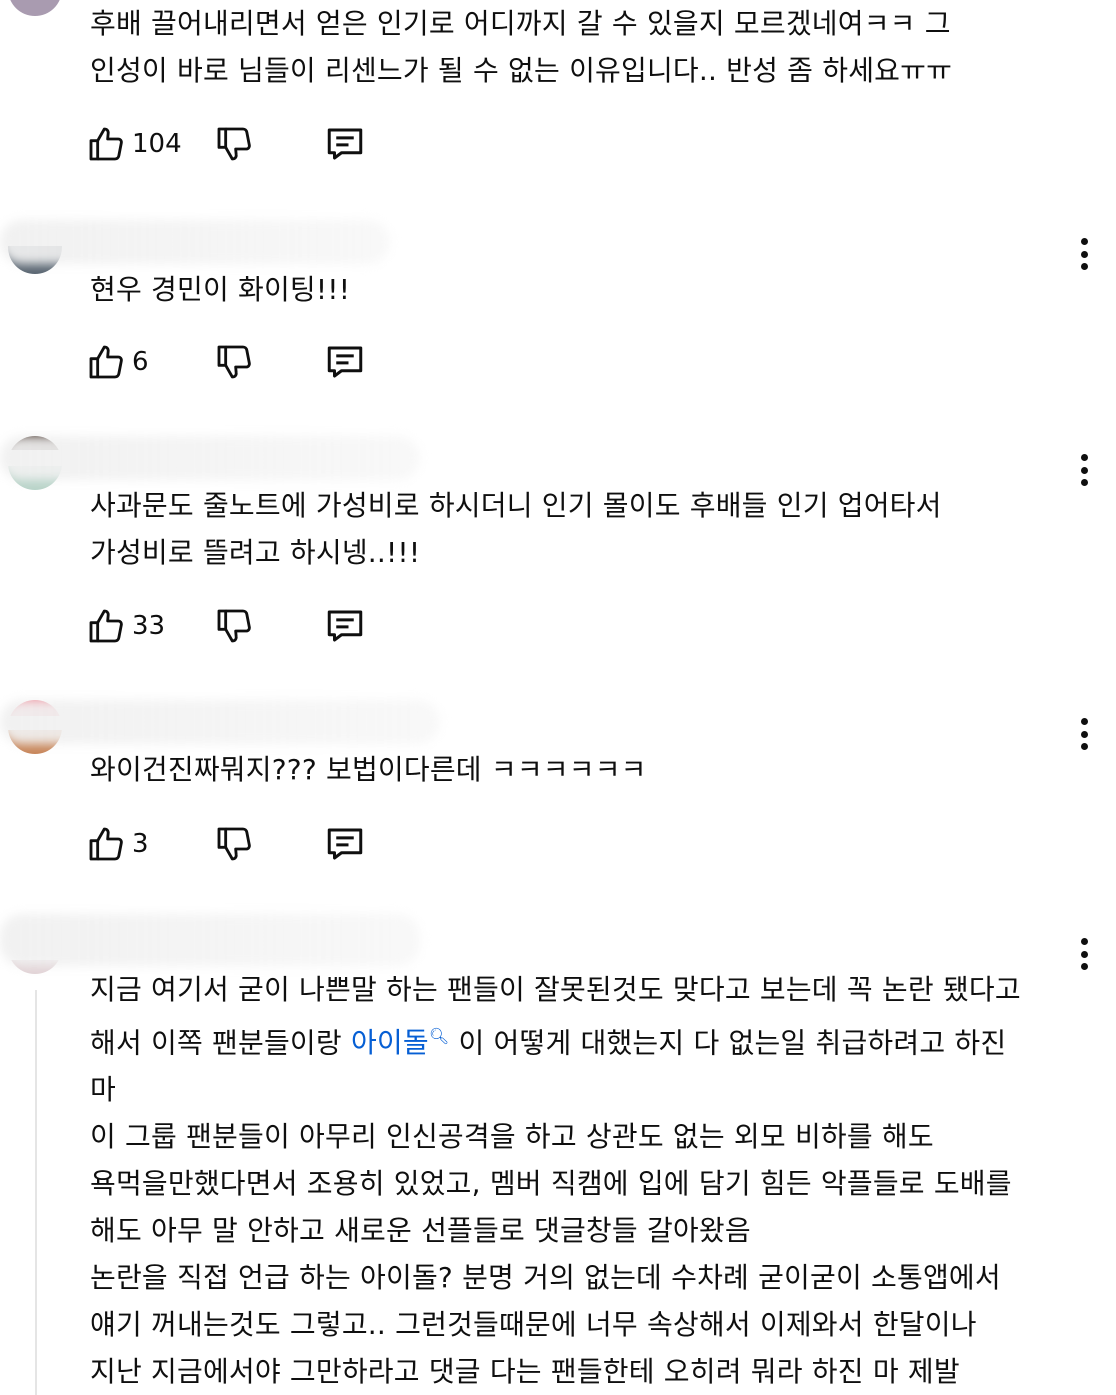  What do you see at coordinates (140, 844) in the screenshot?
I see `like-count: 3` at bounding box center [140, 844].